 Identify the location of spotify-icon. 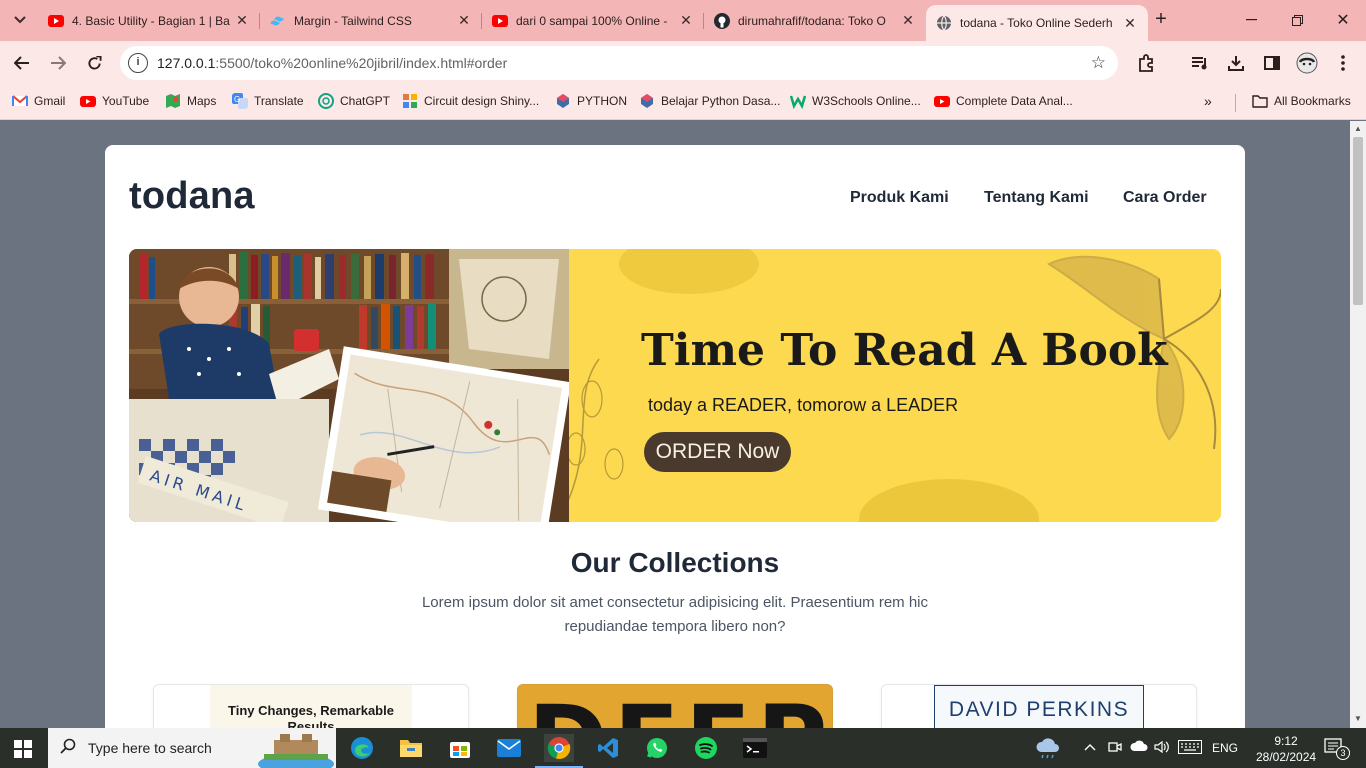
(706, 748).